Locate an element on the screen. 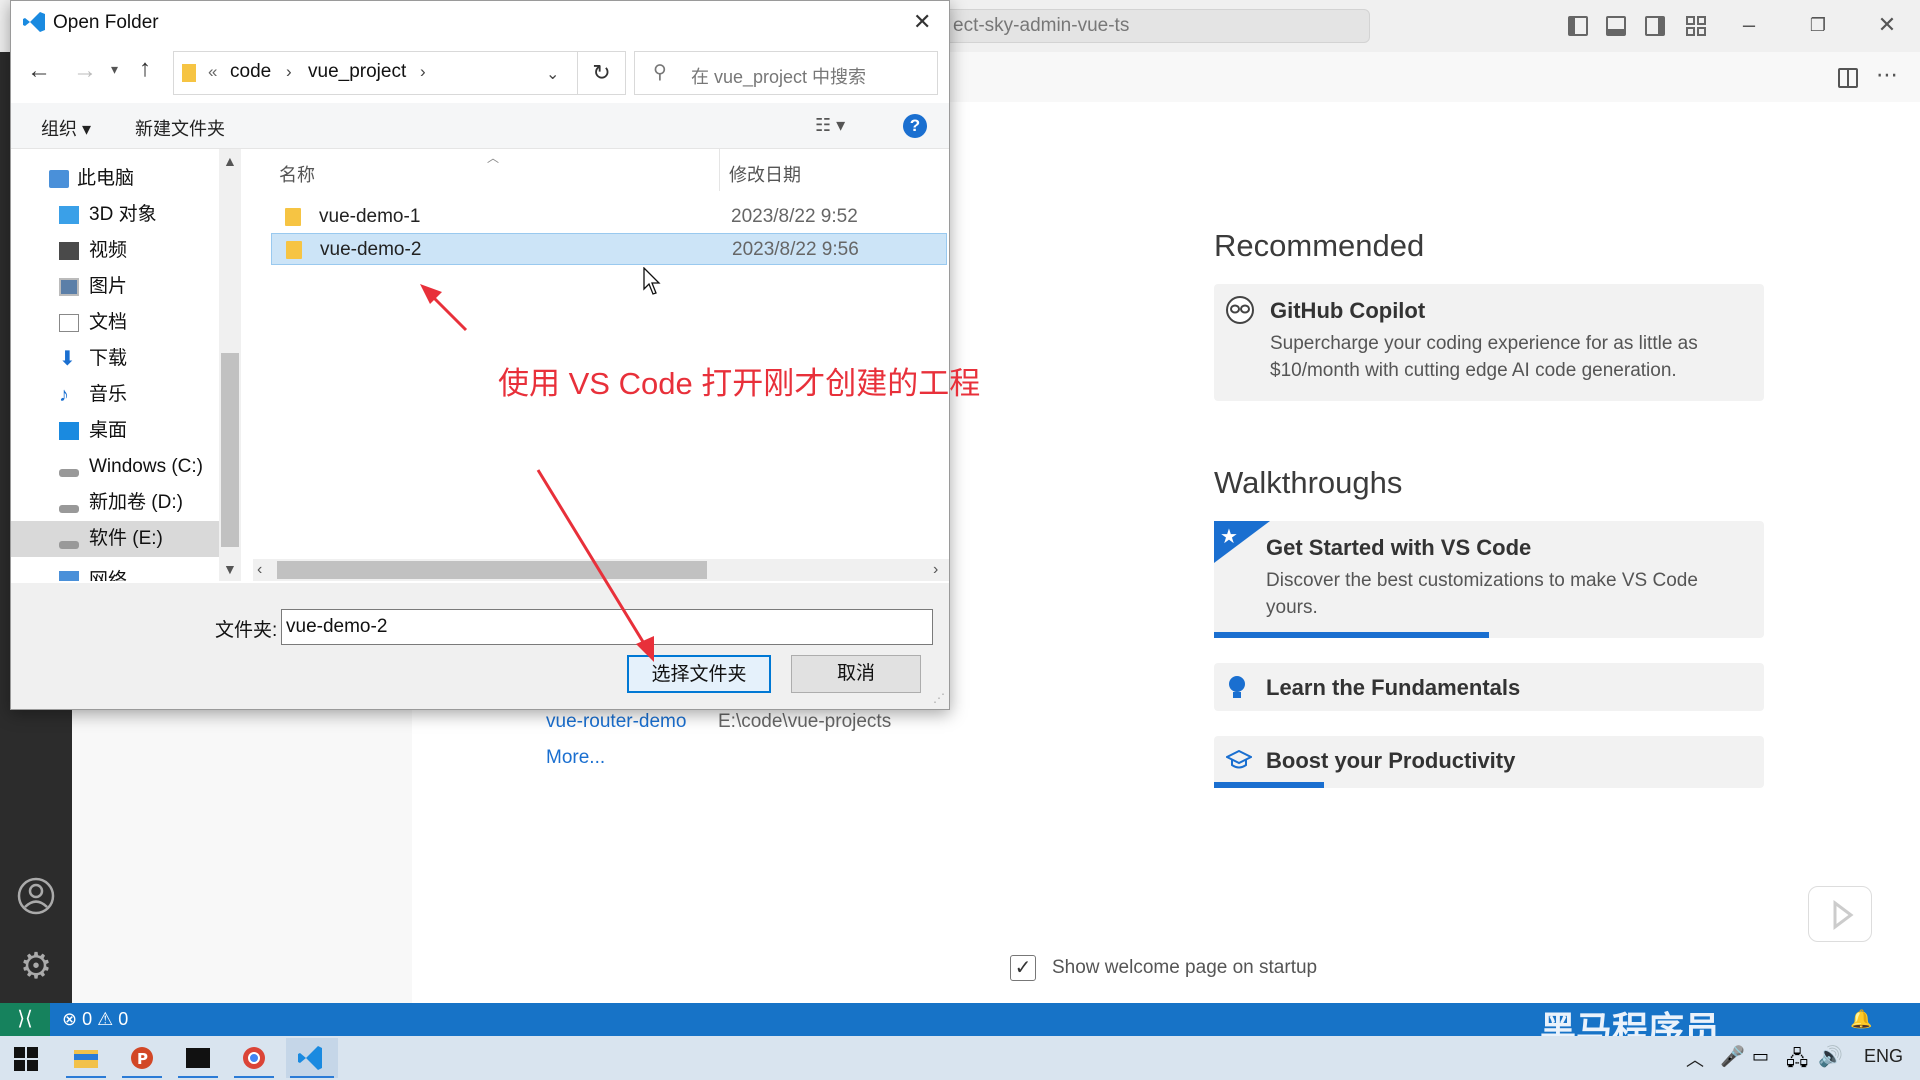 This screenshot has width=1920, height=1080. walkthrough-title: Get Started with VS Code is located at coordinates (1399, 547).